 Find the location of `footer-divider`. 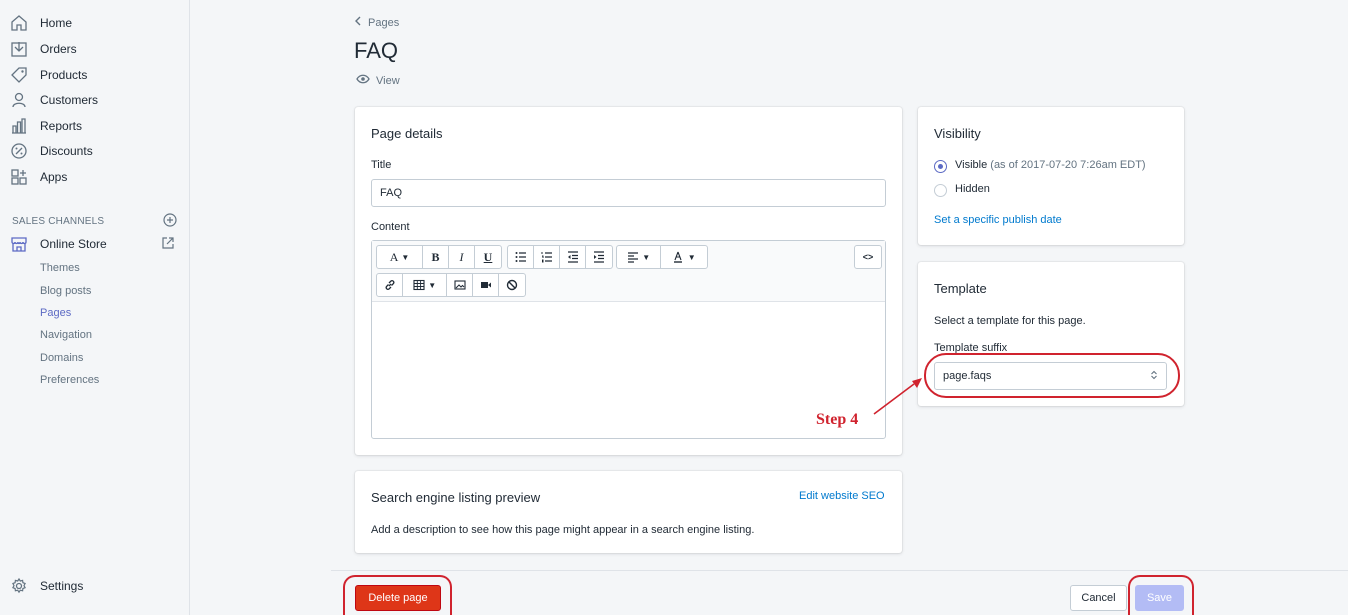

footer-divider is located at coordinates (839, 570).